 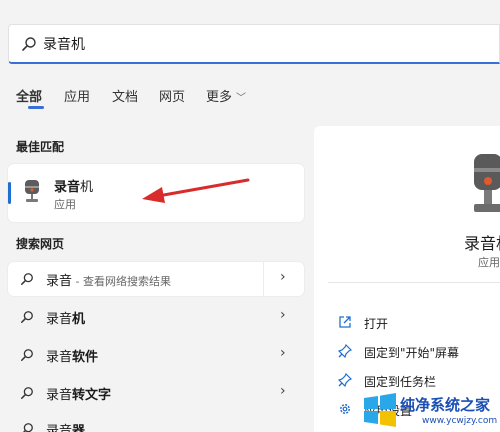 I want to click on web-search-row: 录音 - 查看网络搜索结果 ›, so click(x=156, y=279).